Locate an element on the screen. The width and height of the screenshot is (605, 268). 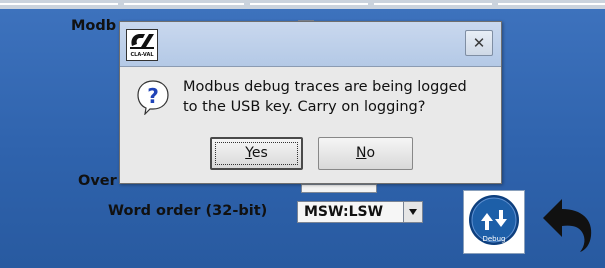
chevron-down-icon is located at coordinates (413, 212).